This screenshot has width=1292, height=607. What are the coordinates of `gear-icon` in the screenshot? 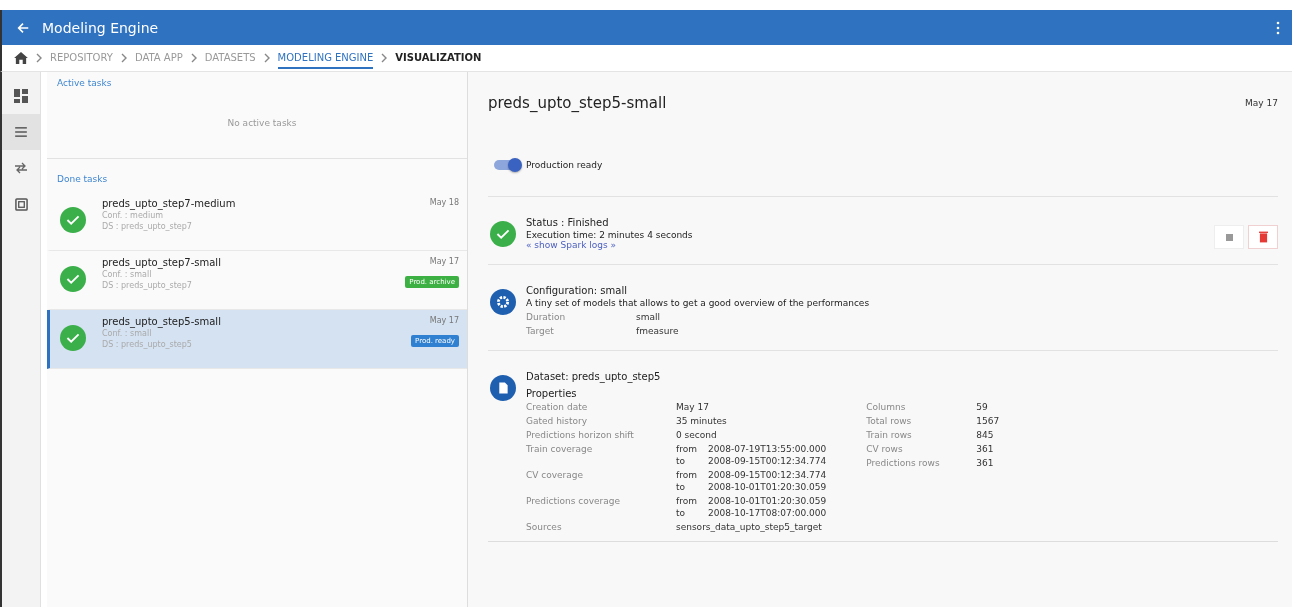 It's located at (503, 302).